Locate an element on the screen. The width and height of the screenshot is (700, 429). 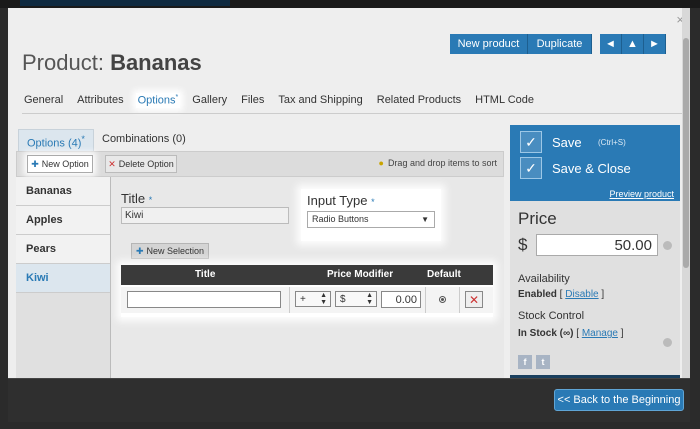
tab-options: Options* is located at coordinates (158, 100).